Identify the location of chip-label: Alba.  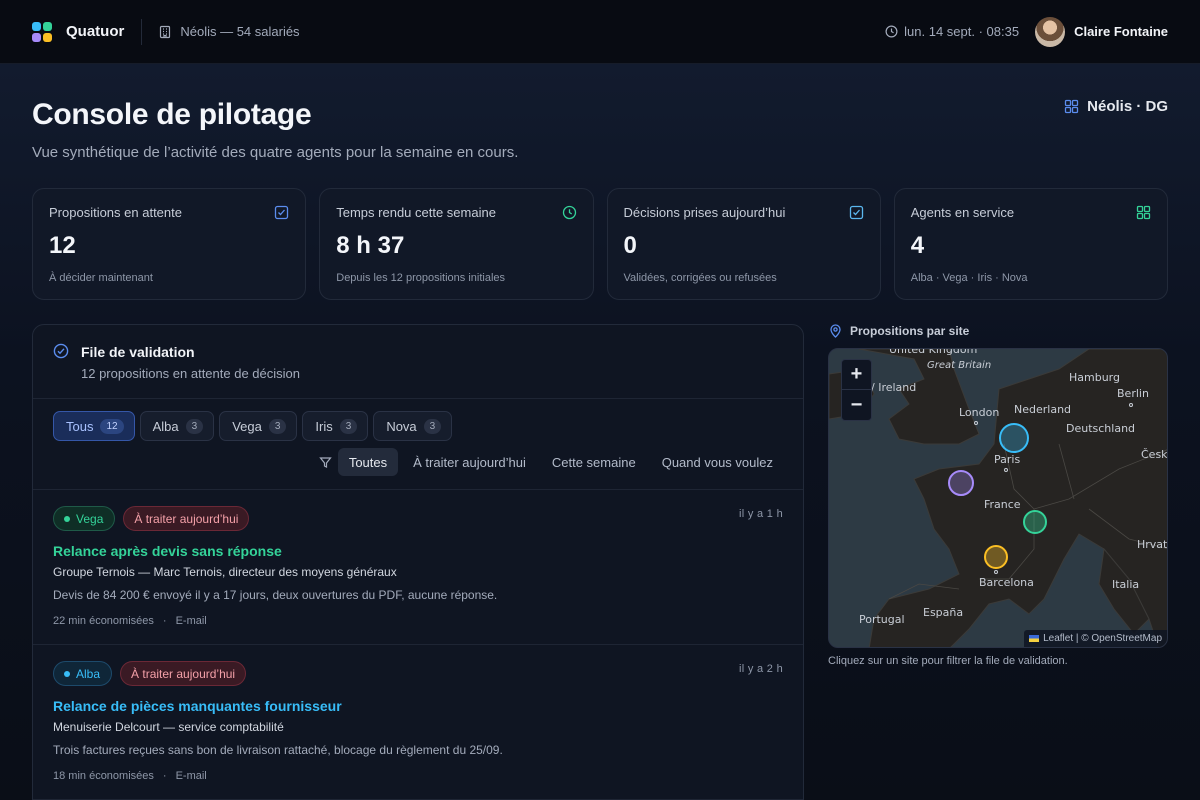
(165, 426).